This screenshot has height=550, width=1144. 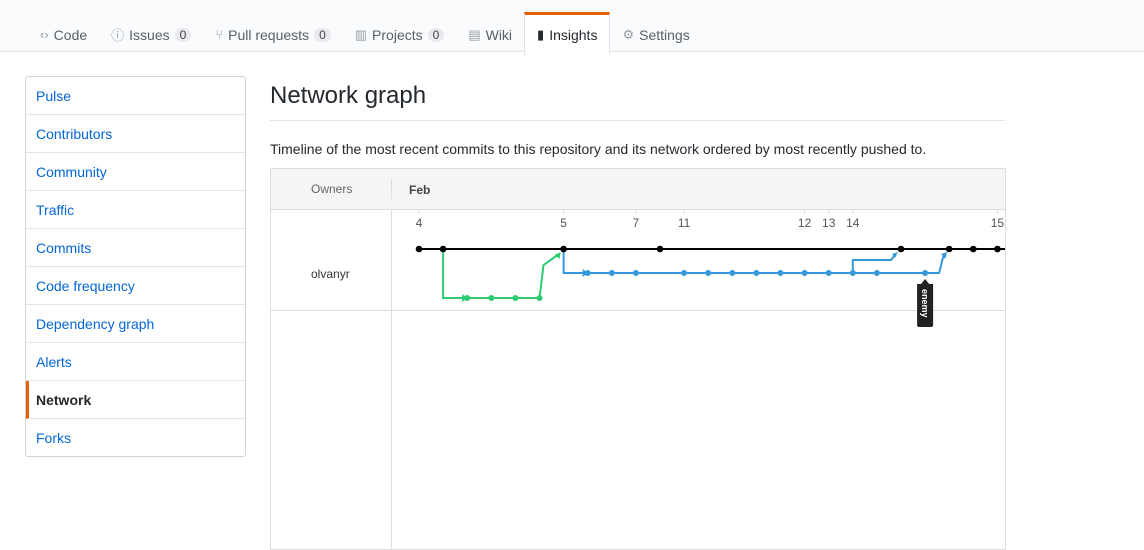 I want to click on tab-pull-requests: ⑂ Pull requests 0, so click(x=272, y=33).